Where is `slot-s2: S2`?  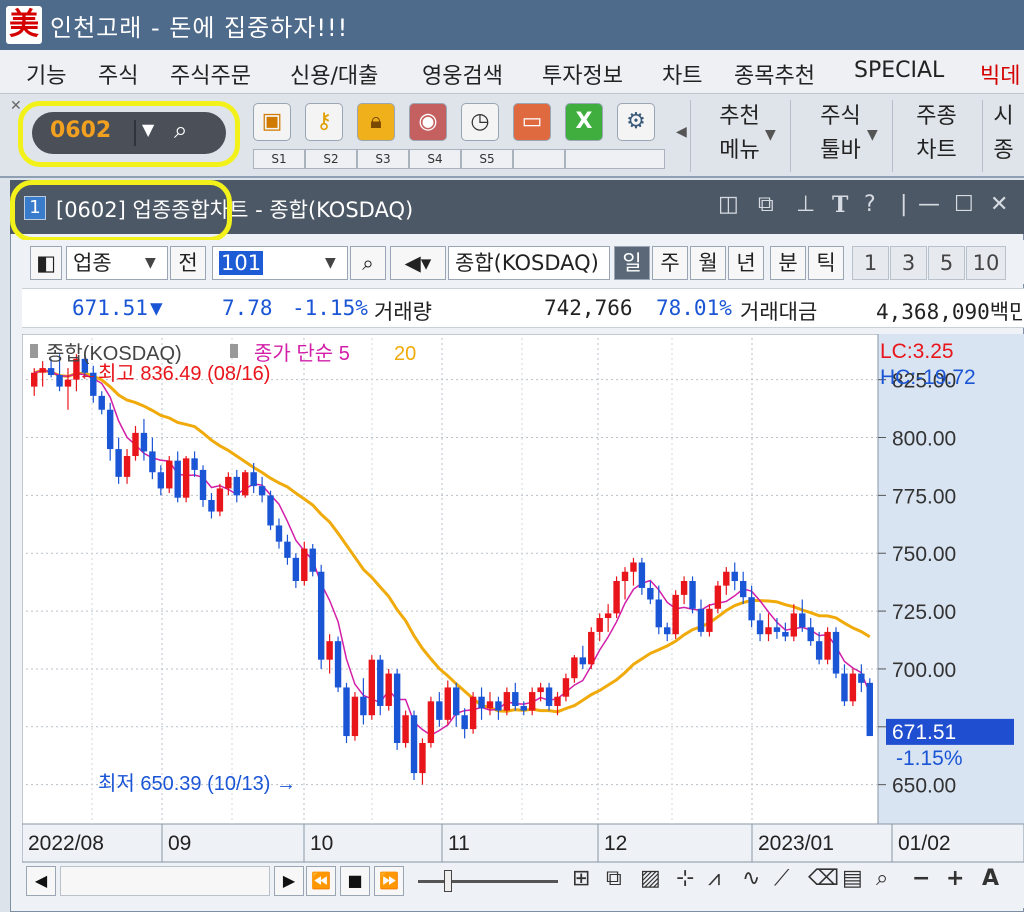 slot-s2: S2 is located at coordinates (331, 159).